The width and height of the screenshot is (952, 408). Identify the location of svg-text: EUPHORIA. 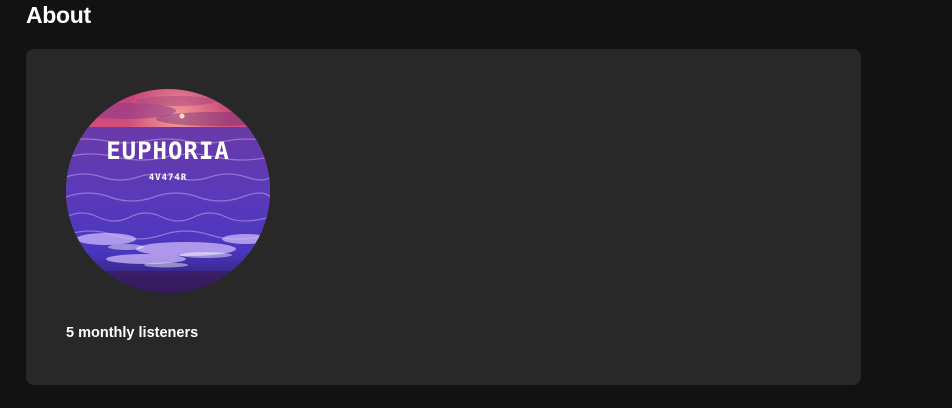
(168, 151).